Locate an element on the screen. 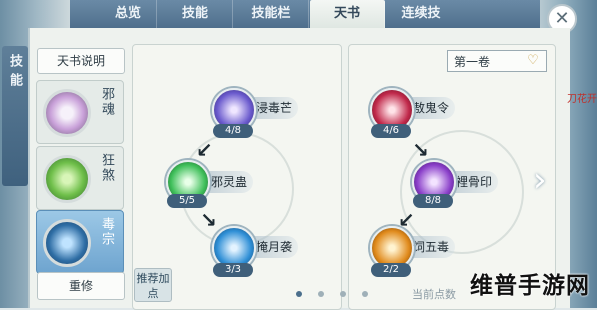 Image resolution: width=597 pixels, height=310 pixels. skill-level: 8/8 is located at coordinates (433, 201).